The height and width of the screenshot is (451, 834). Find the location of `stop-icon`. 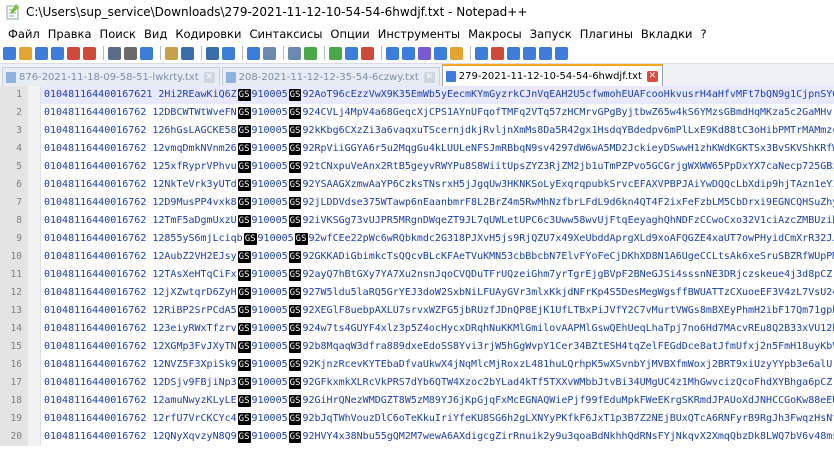

stop-icon is located at coordinates (513, 53).